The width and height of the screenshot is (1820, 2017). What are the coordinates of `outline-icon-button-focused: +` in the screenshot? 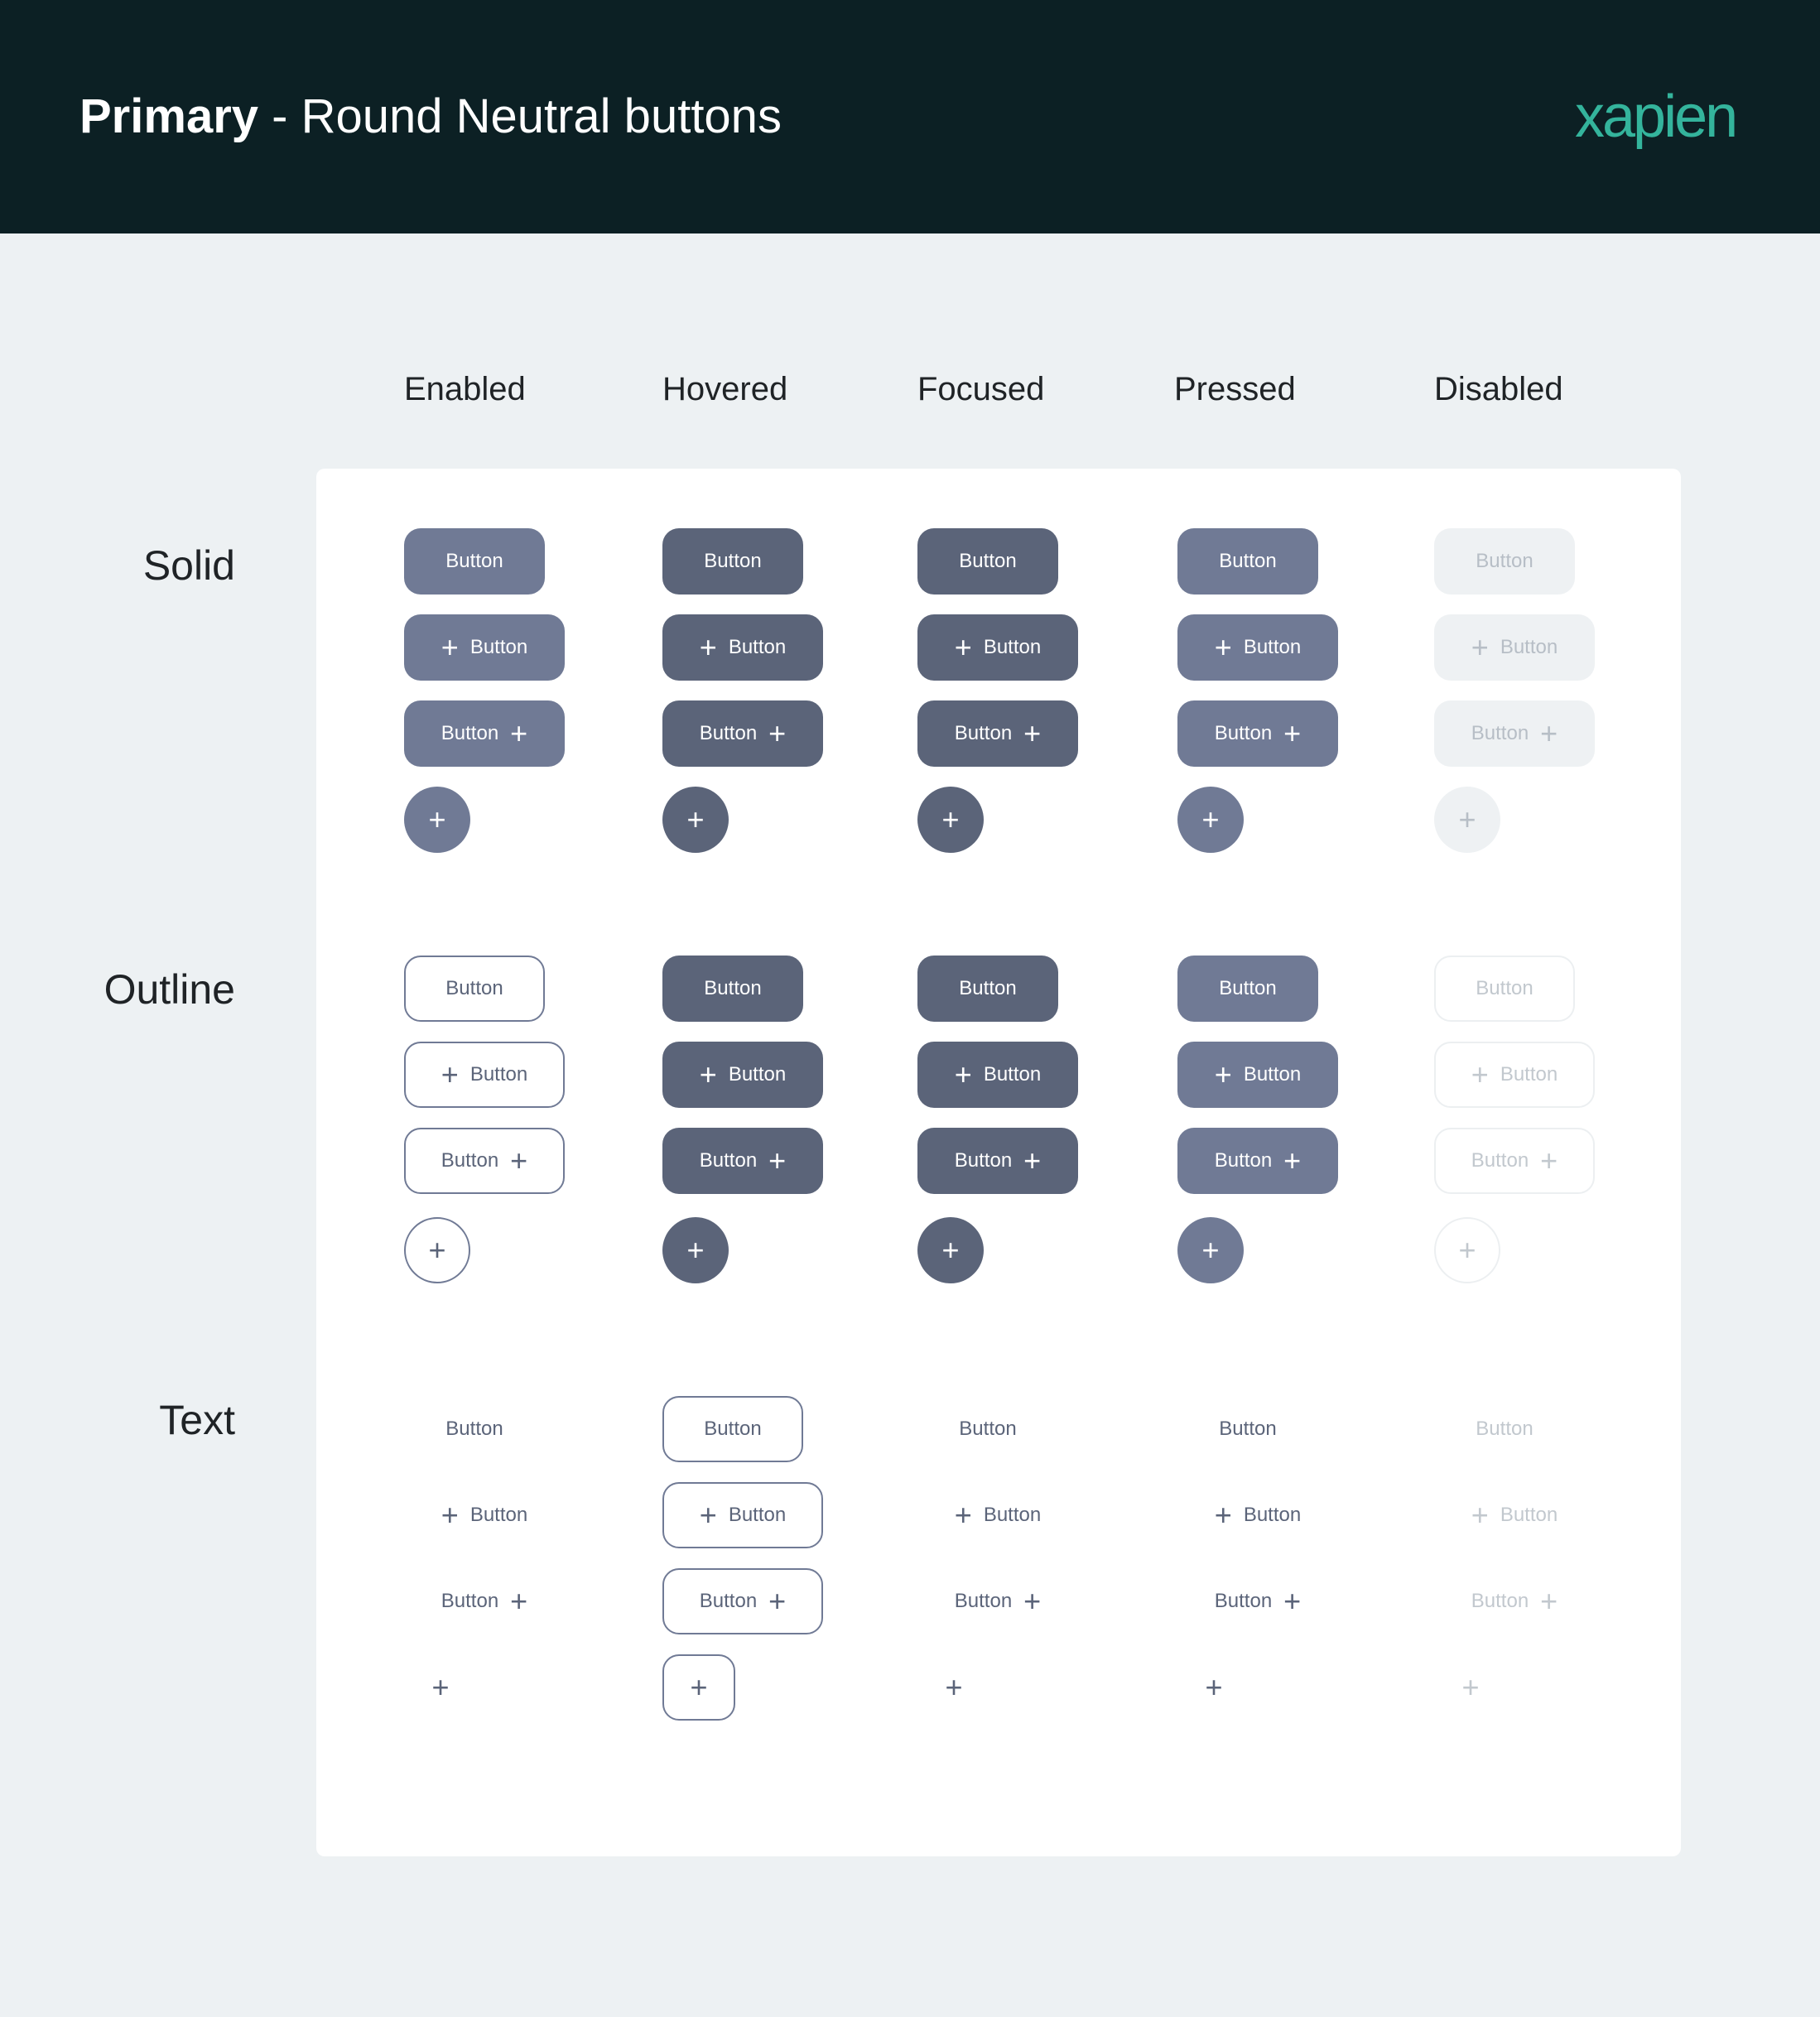 It's located at (950, 1250).